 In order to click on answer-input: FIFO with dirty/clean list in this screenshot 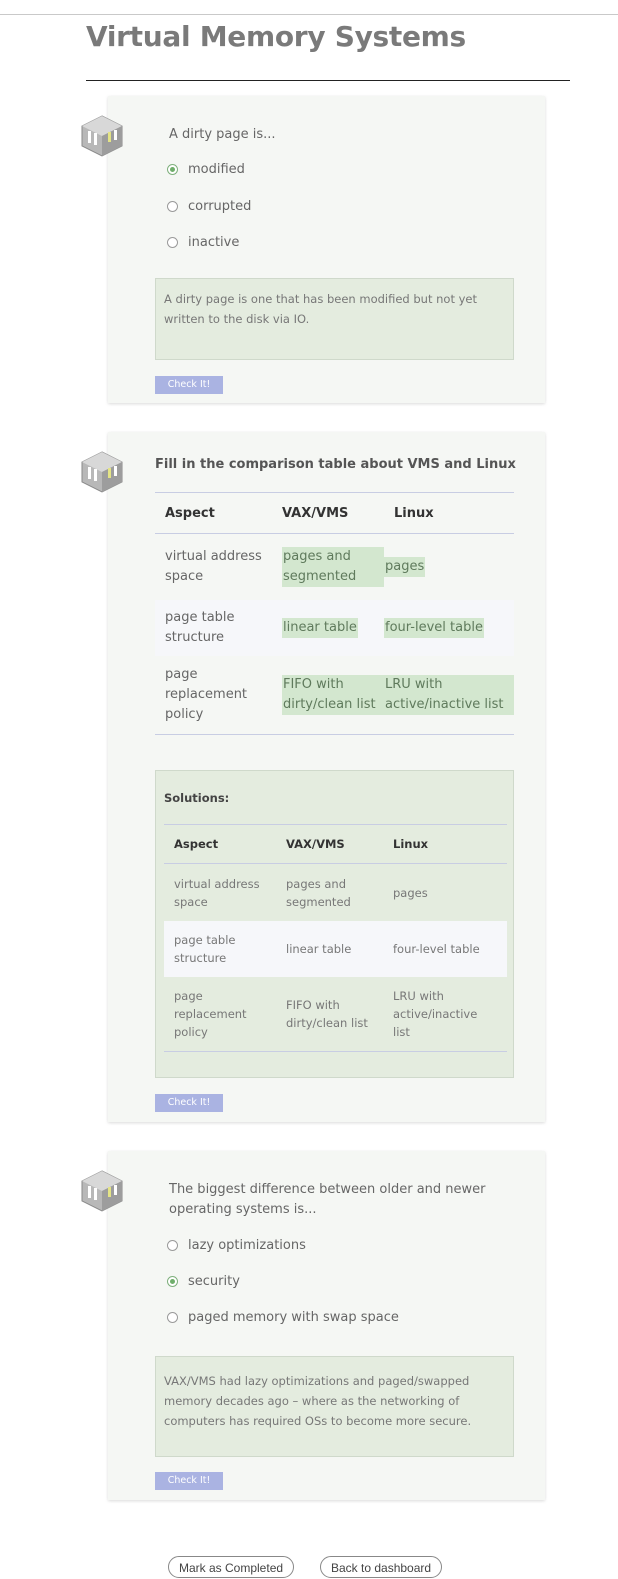, I will do `click(333, 695)`.